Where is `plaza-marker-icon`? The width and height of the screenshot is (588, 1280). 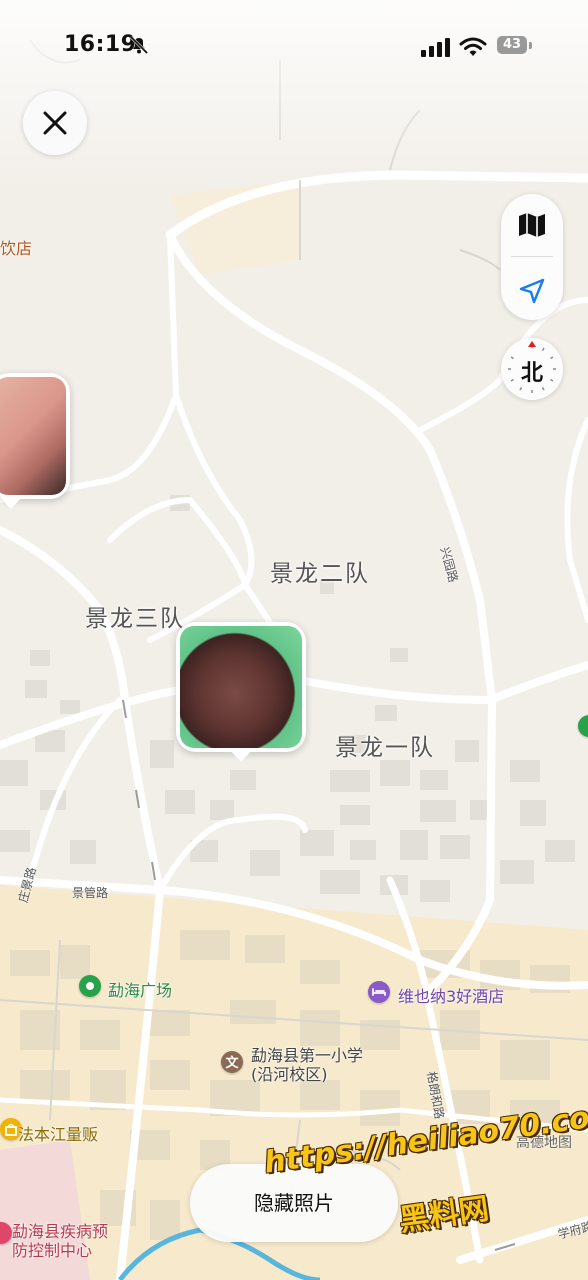
plaza-marker-icon is located at coordinates (90, 986).